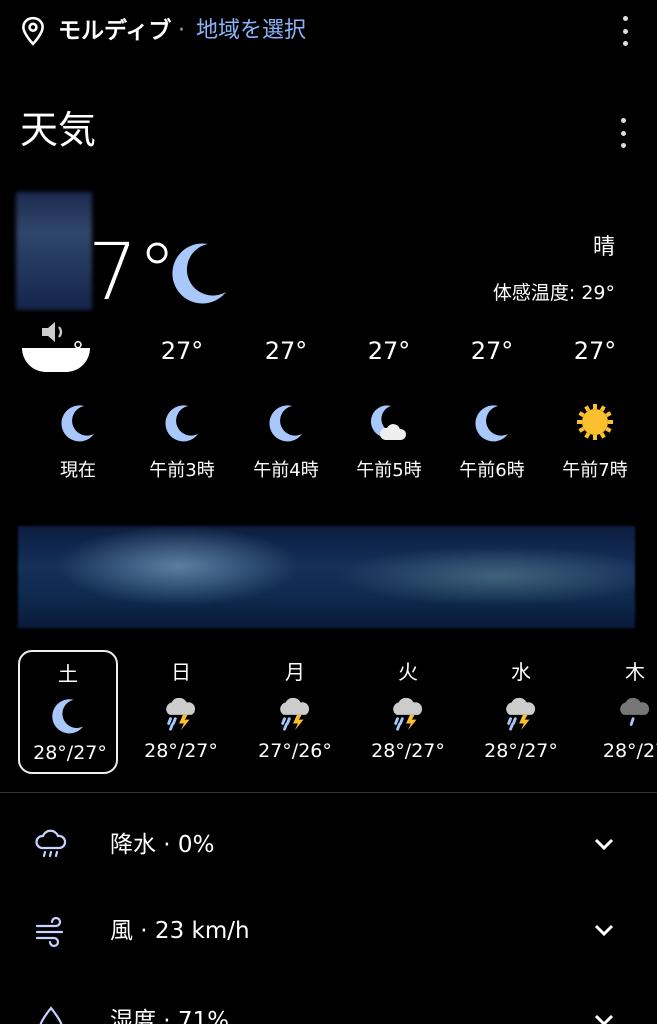 This screenshot has height=1024, width=657. I want to click on daily-item-2: 月 27°/26°, so click(295, 712).